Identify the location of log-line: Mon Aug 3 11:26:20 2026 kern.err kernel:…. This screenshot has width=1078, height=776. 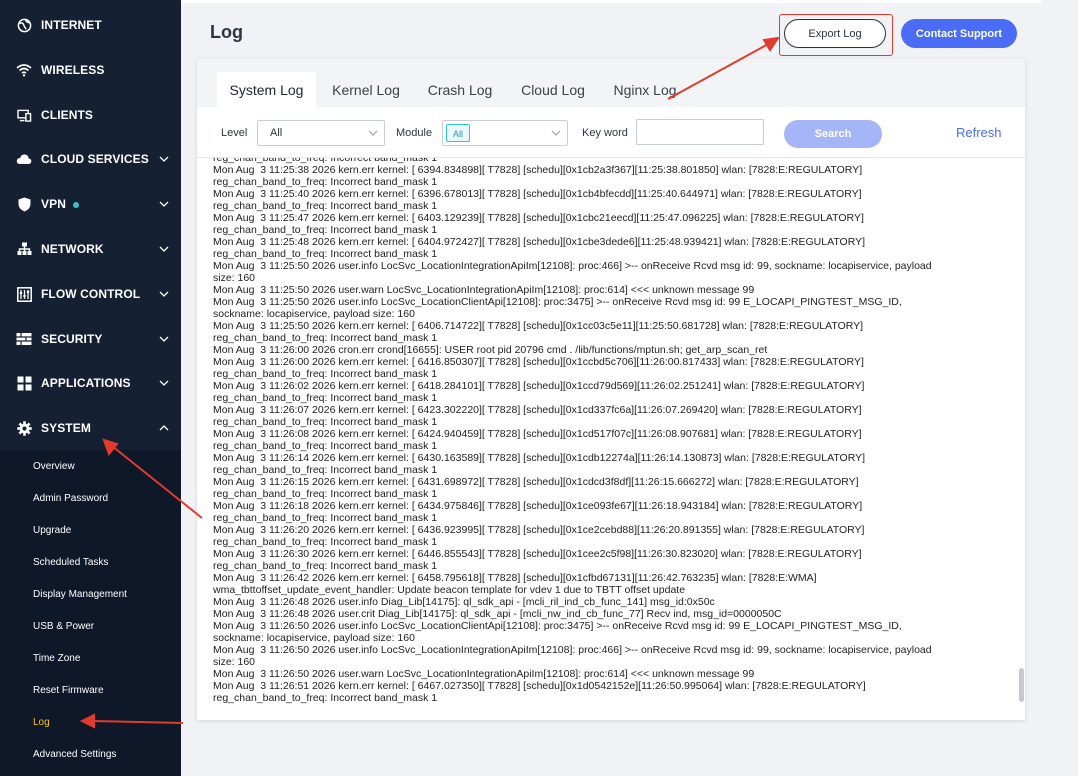
(539, 530).